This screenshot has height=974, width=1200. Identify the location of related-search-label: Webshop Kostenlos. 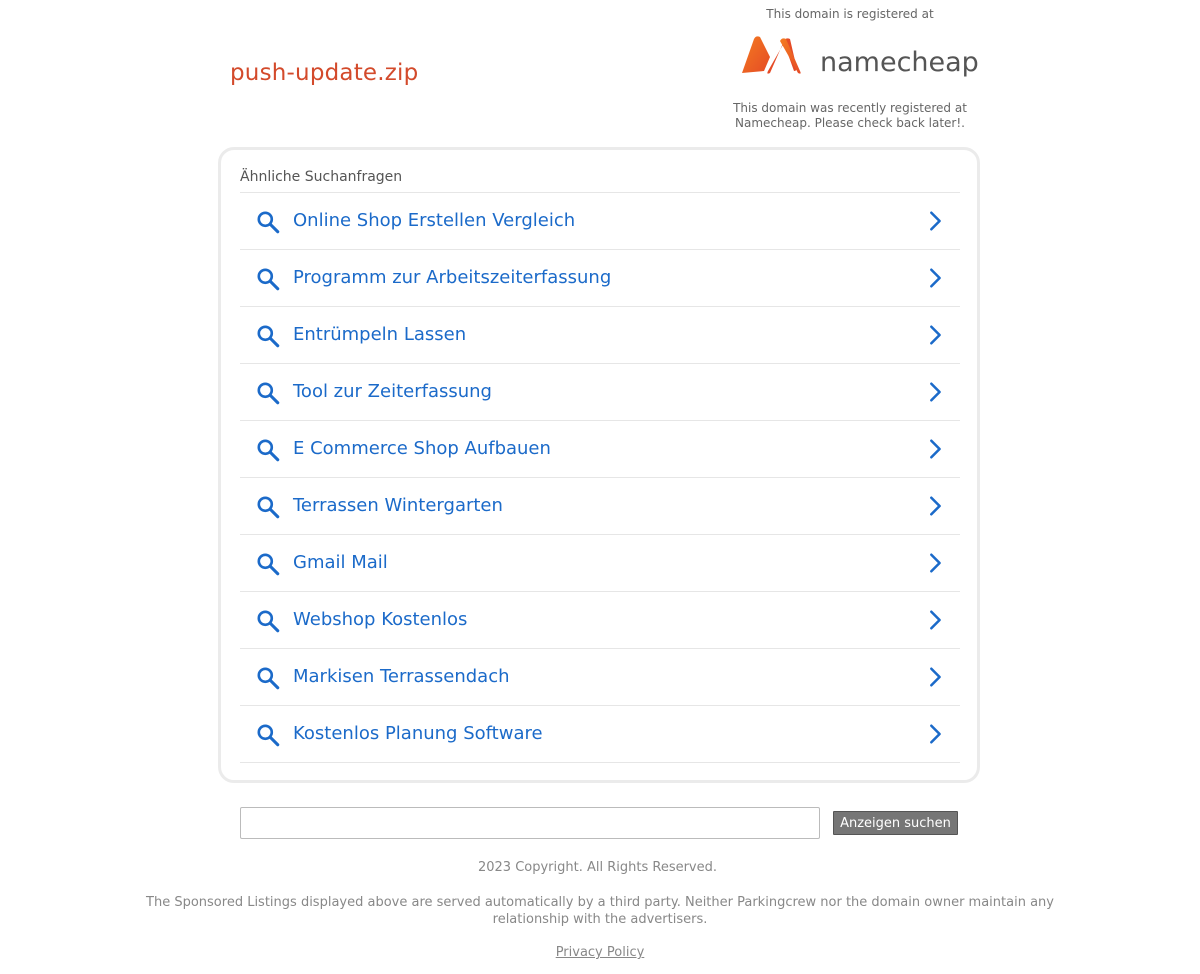
(380, 619).